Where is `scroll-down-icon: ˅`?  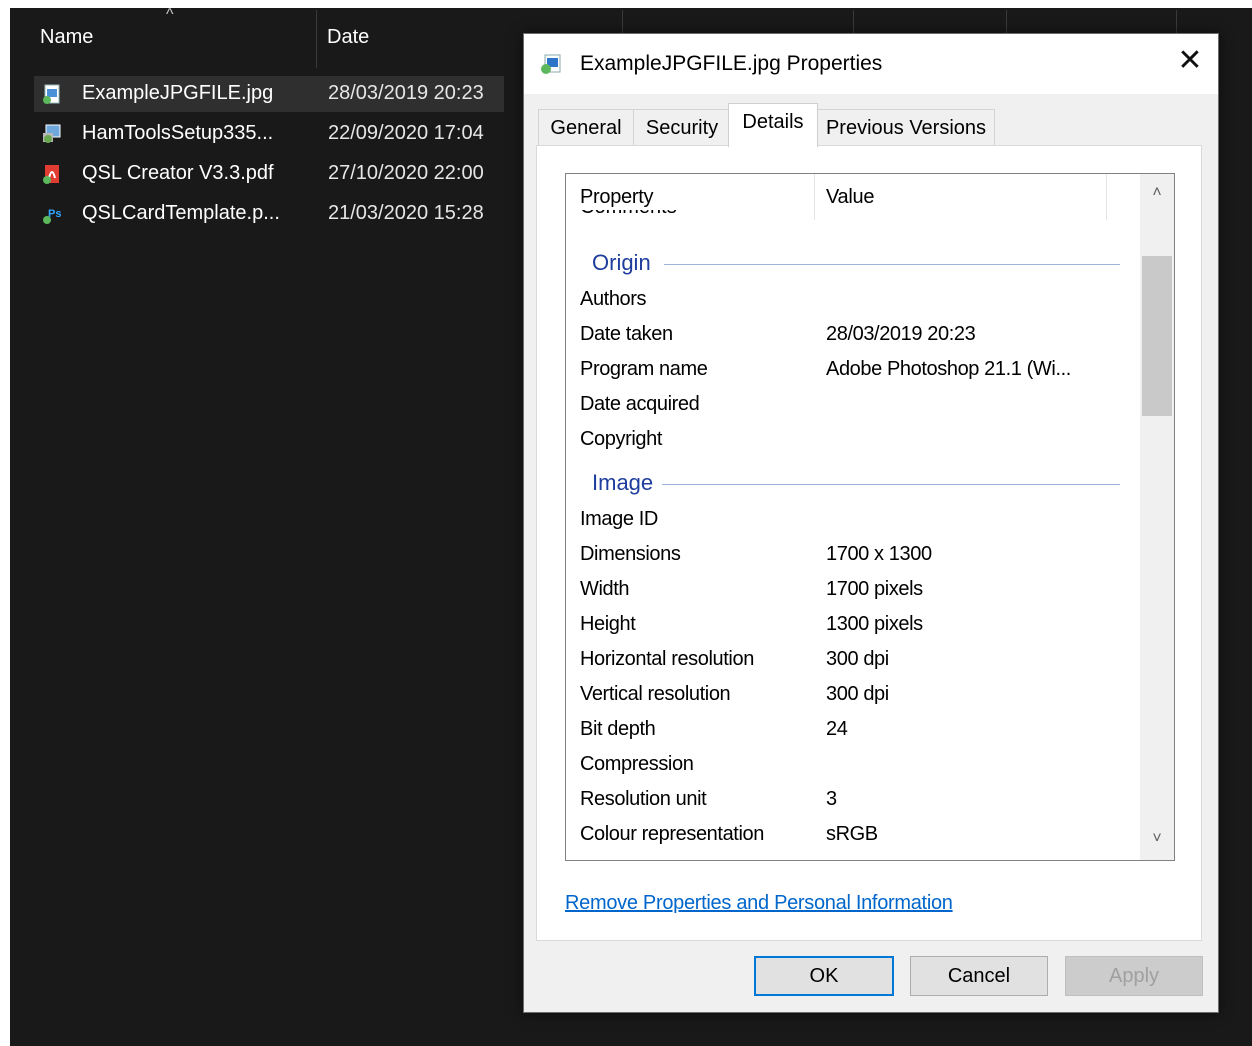 scroll-down-icon: ˅ is located at coordinates (1157, 839).